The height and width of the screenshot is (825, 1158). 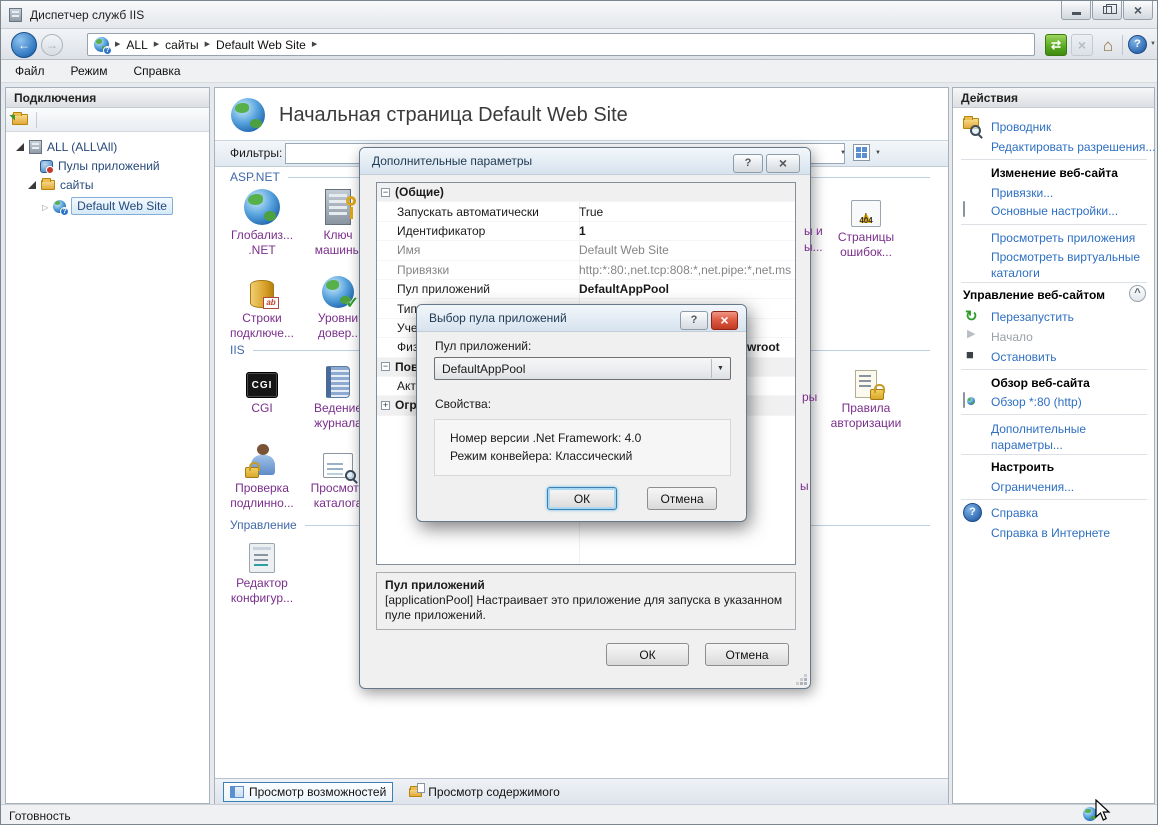 I want to click on title-bar: Диспетчер служб IIS, so click(x=579, y=15).